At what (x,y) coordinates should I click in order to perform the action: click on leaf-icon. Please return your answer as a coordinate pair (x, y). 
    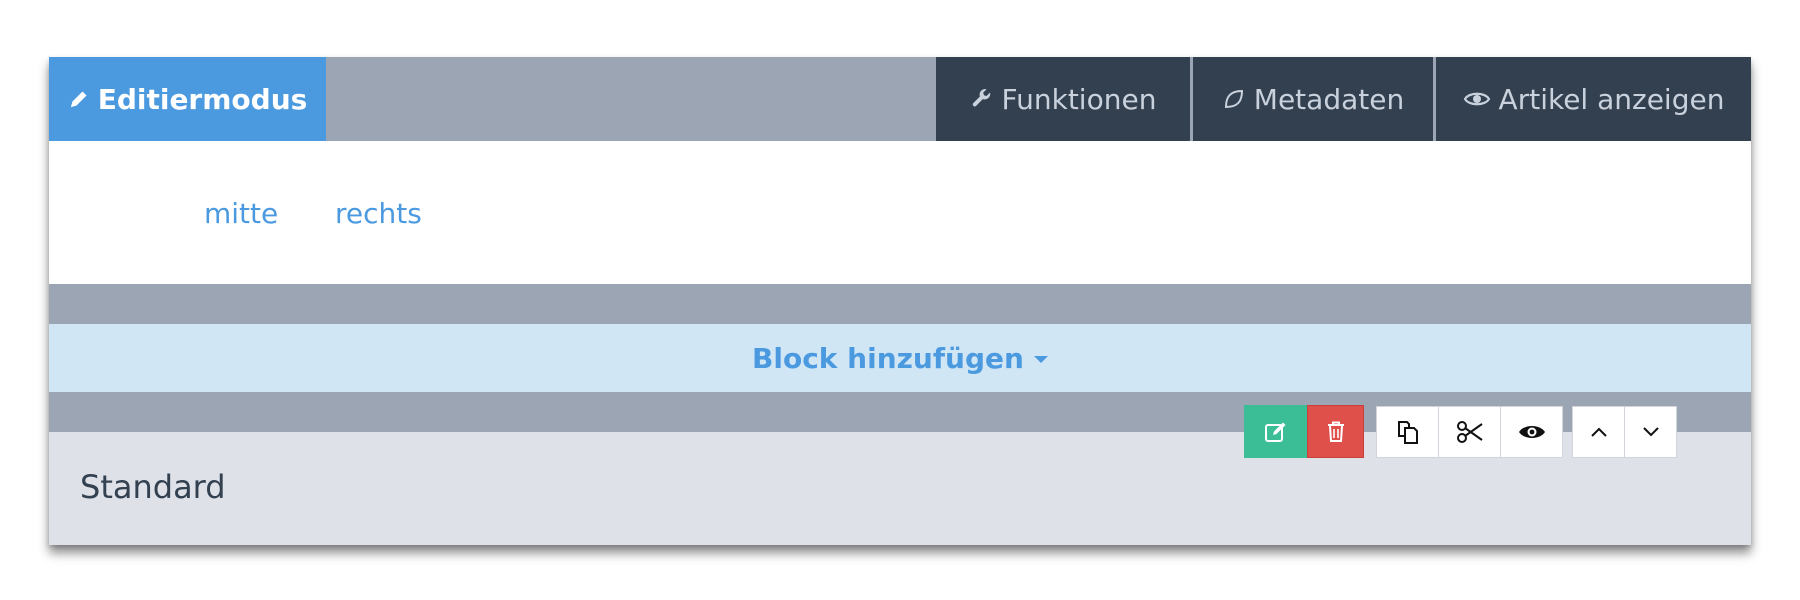
    Looking at the image, I should click on (1234, 99).